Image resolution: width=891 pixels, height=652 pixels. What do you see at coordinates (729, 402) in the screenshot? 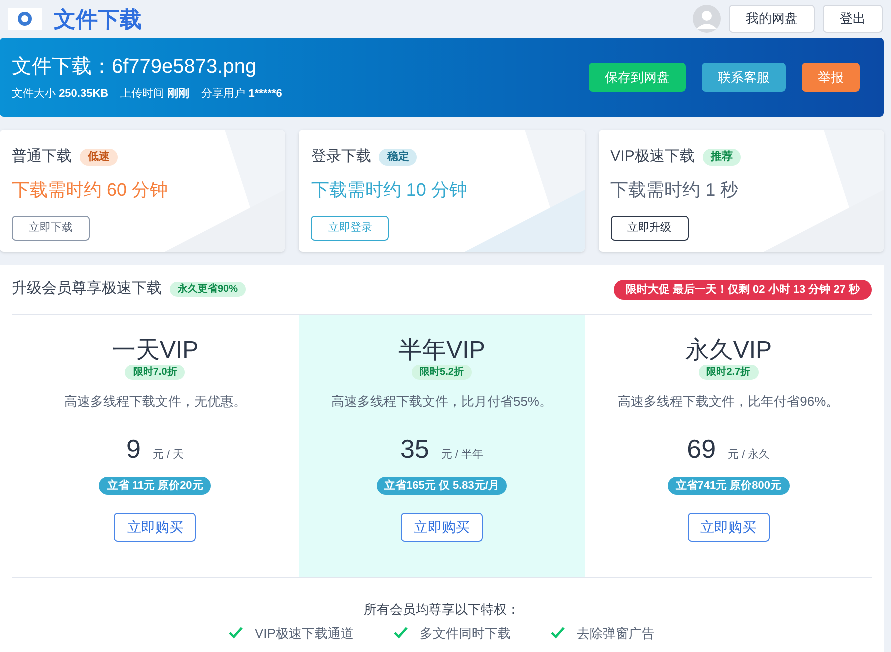
I see `plan-description: 高速多线程下载文件，比年付省96%。` at bounding box center [729, 402].